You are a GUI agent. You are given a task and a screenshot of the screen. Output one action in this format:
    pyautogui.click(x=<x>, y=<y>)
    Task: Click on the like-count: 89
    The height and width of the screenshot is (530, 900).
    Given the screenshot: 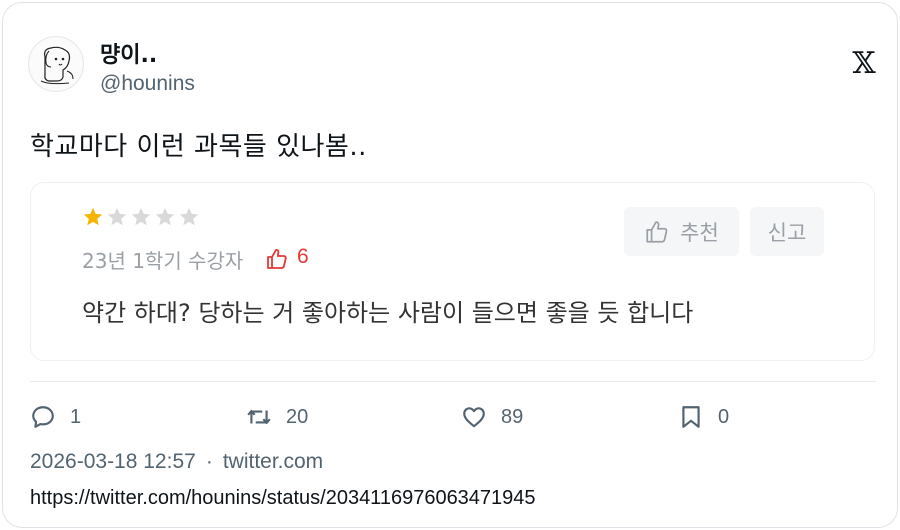 What is the action you would take?
    pyautogui.click(x=512, y=416)
    